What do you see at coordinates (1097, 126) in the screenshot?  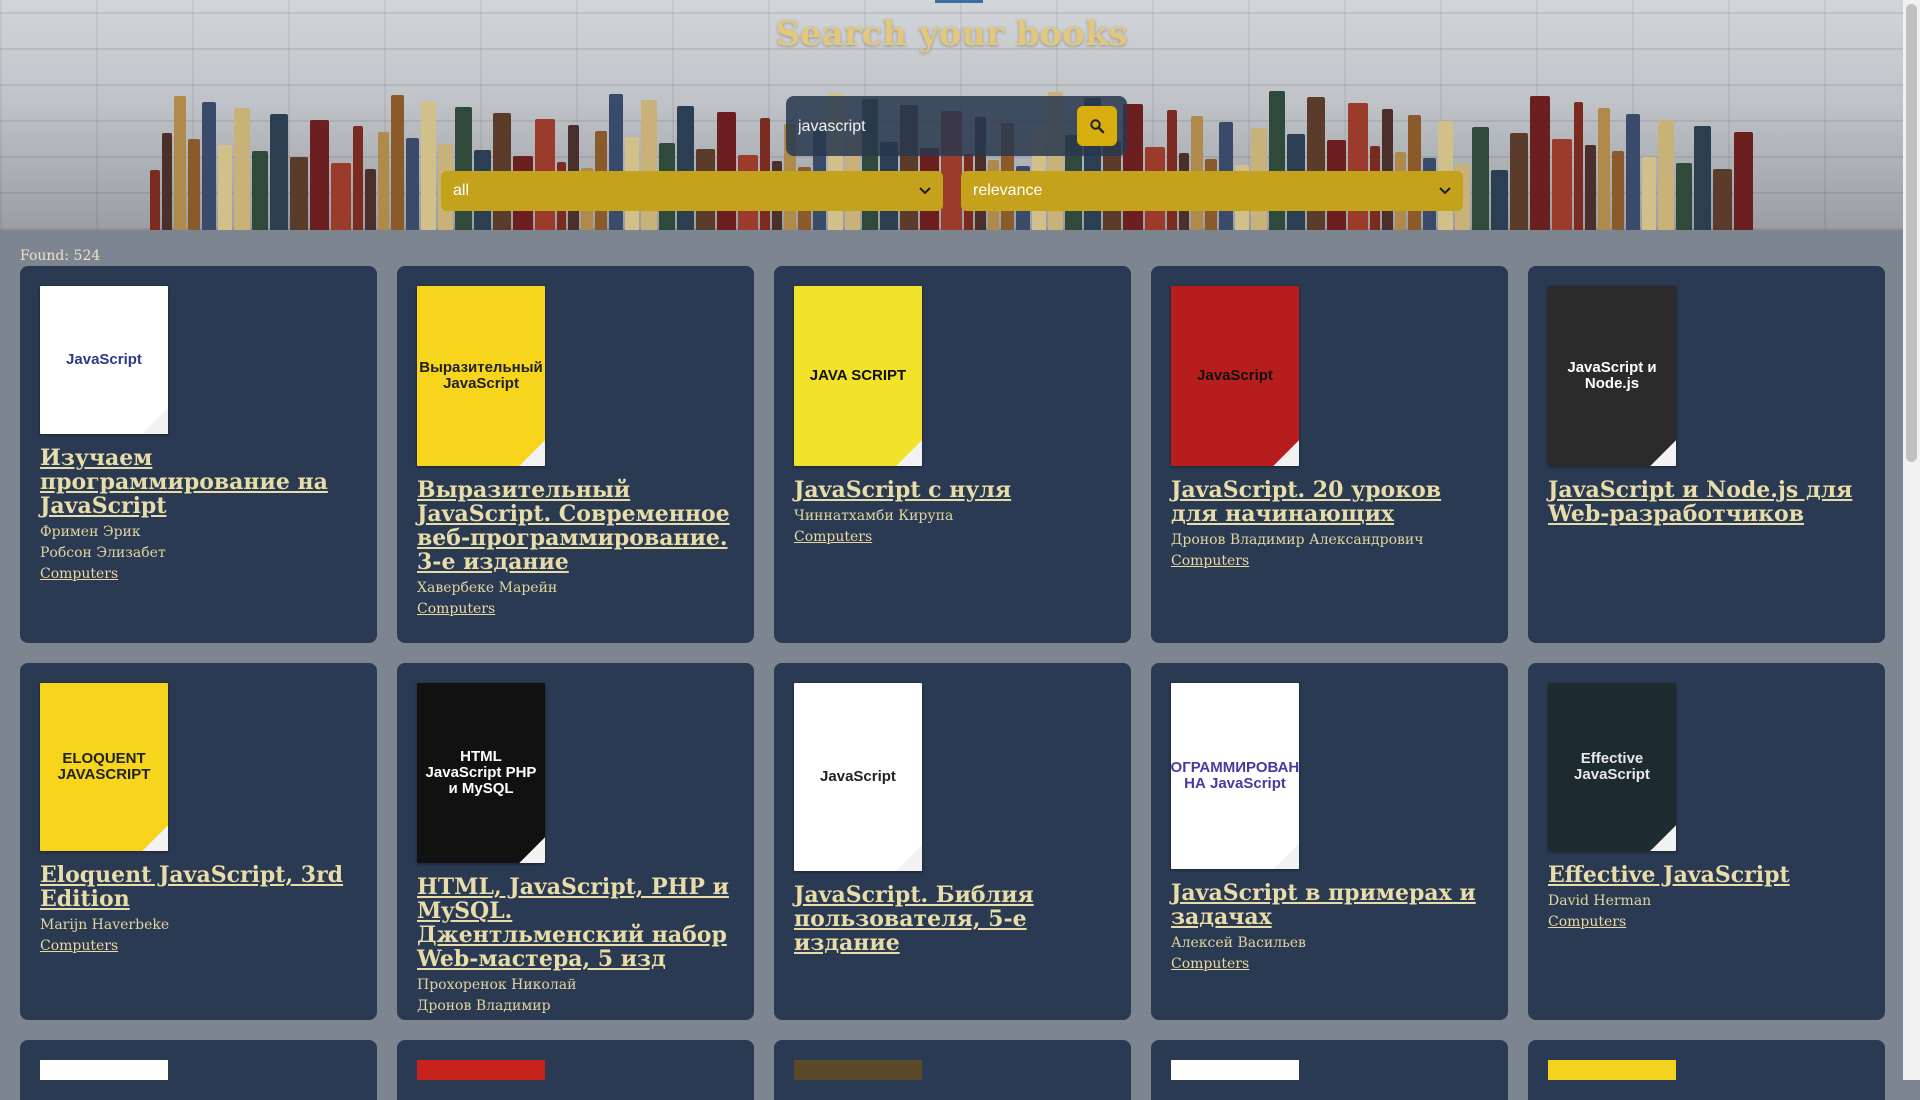 I see `search-button` at bounding box center [1097, 126].